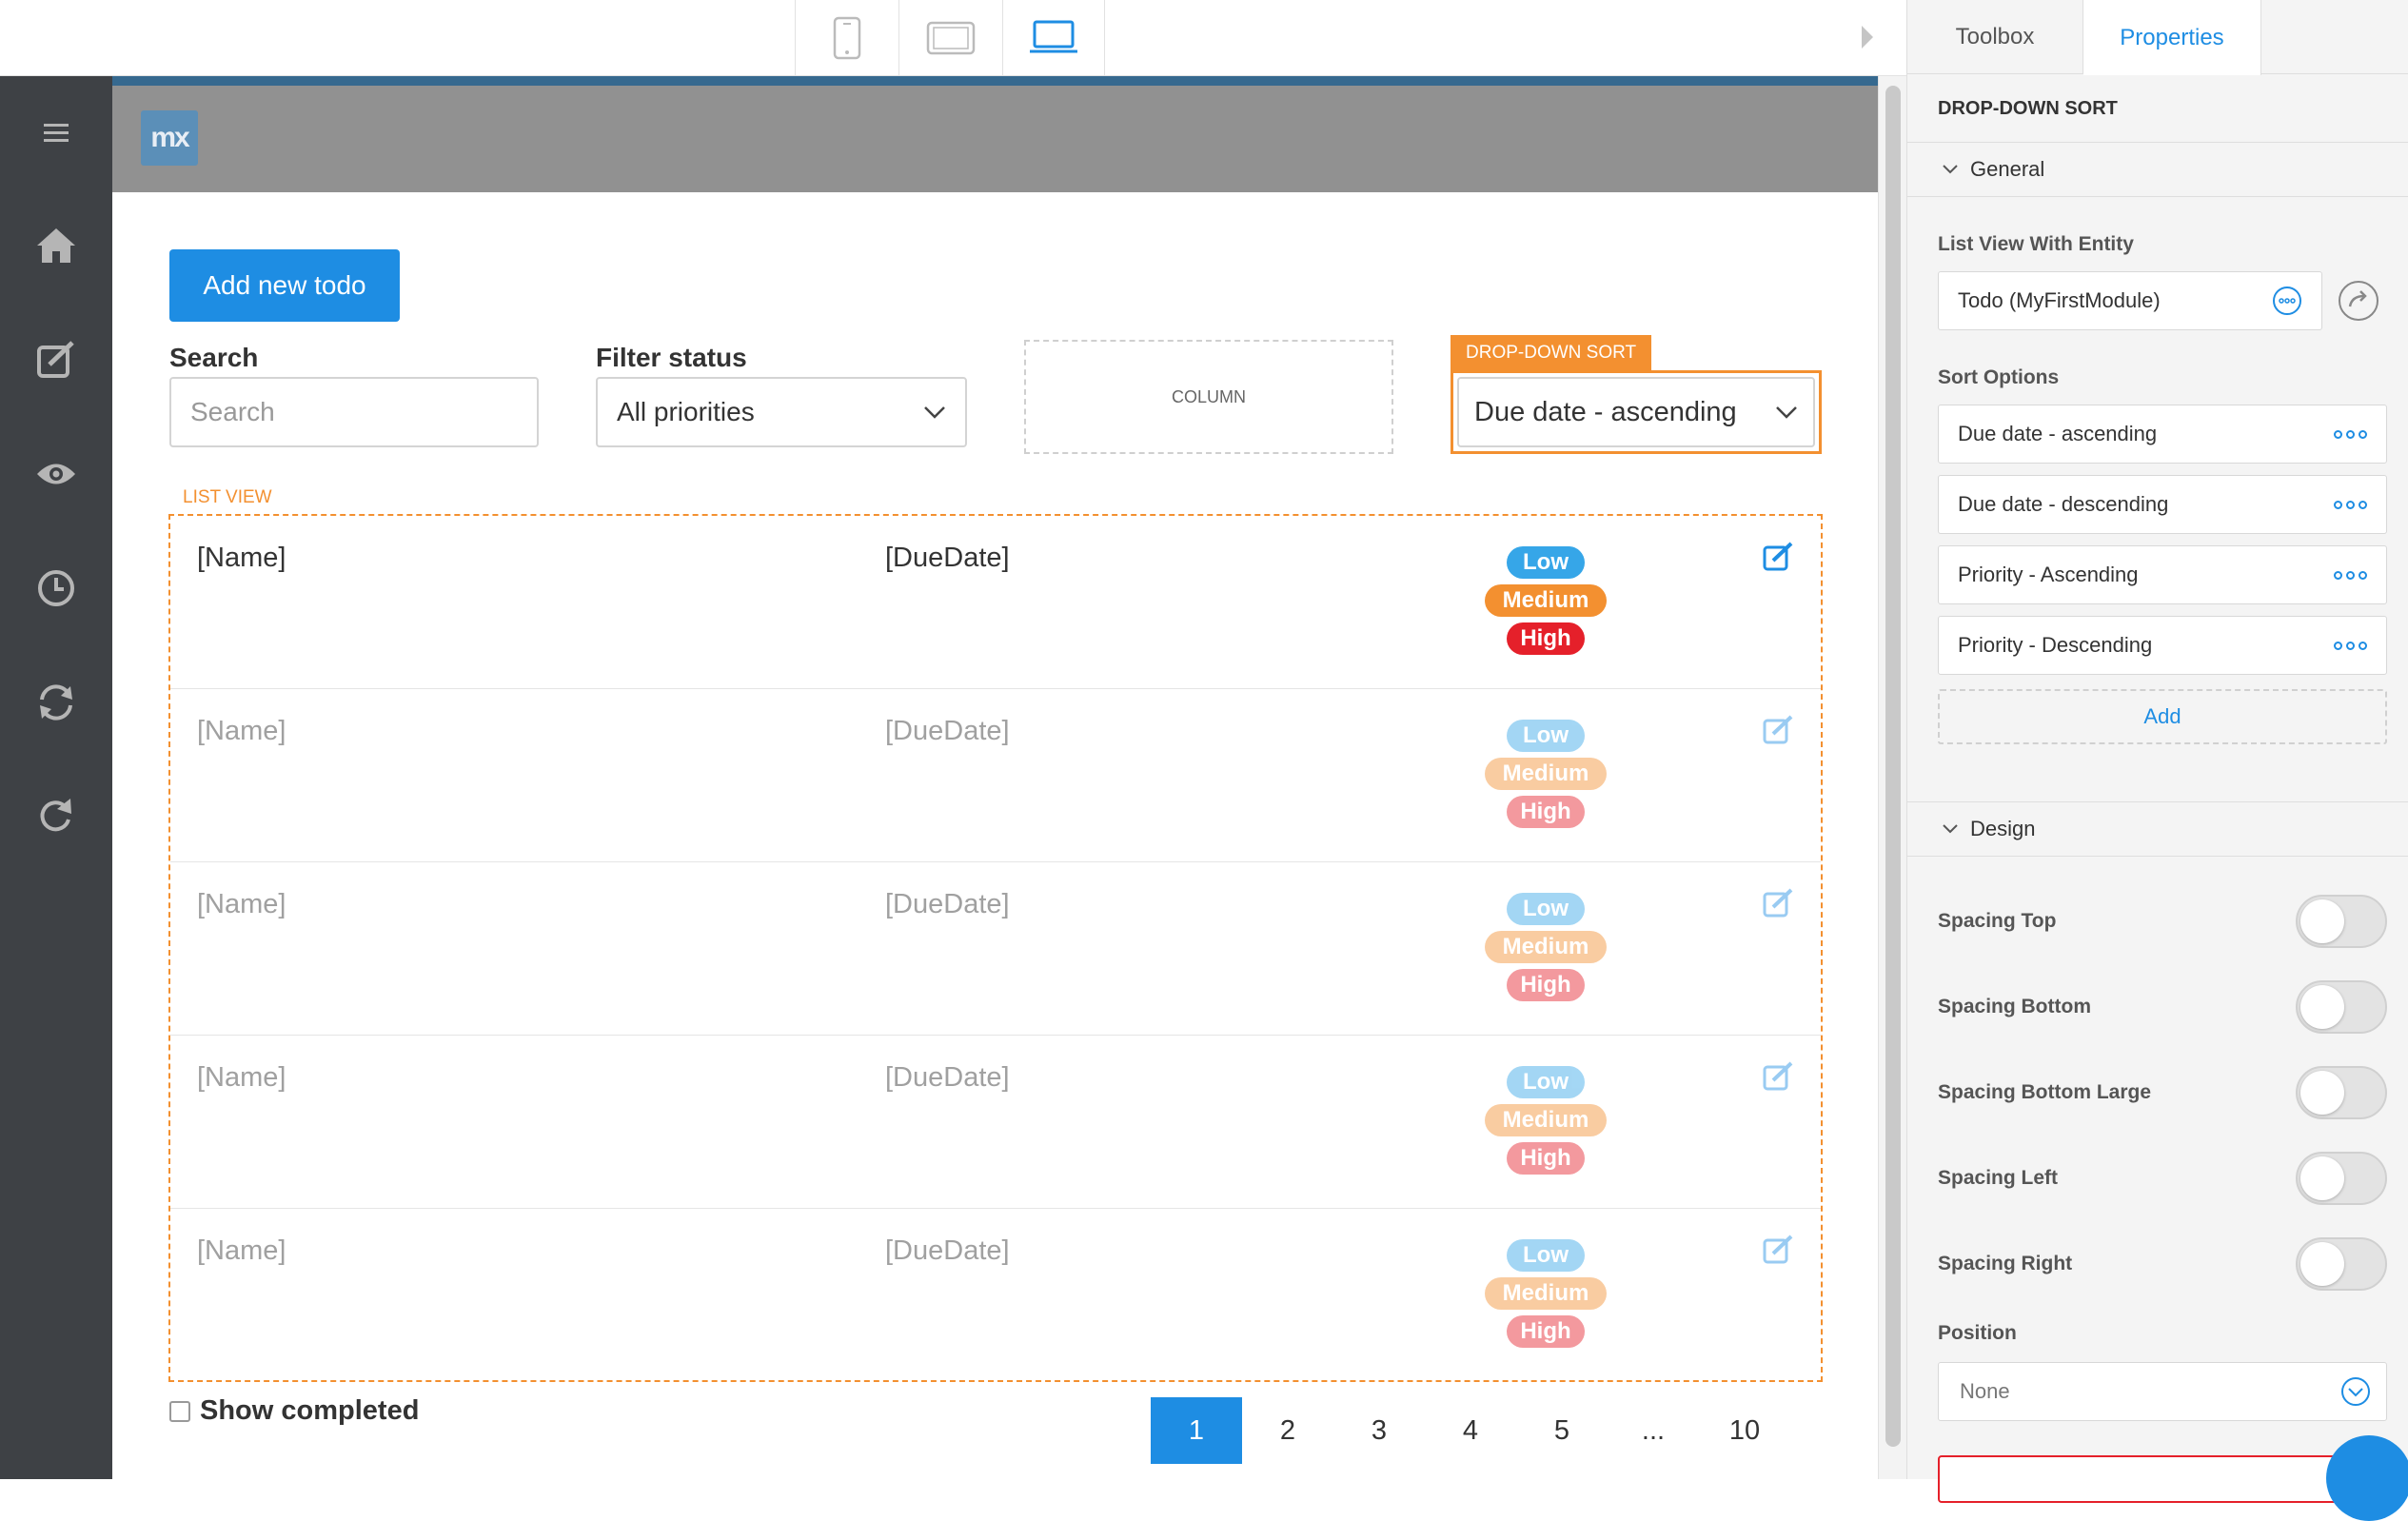 The width and height of the screenshot is (2408, 1521). Describe the element at coordinates (1196, 1430) in the screenshot. I see `page-button-1: 1` at that location.